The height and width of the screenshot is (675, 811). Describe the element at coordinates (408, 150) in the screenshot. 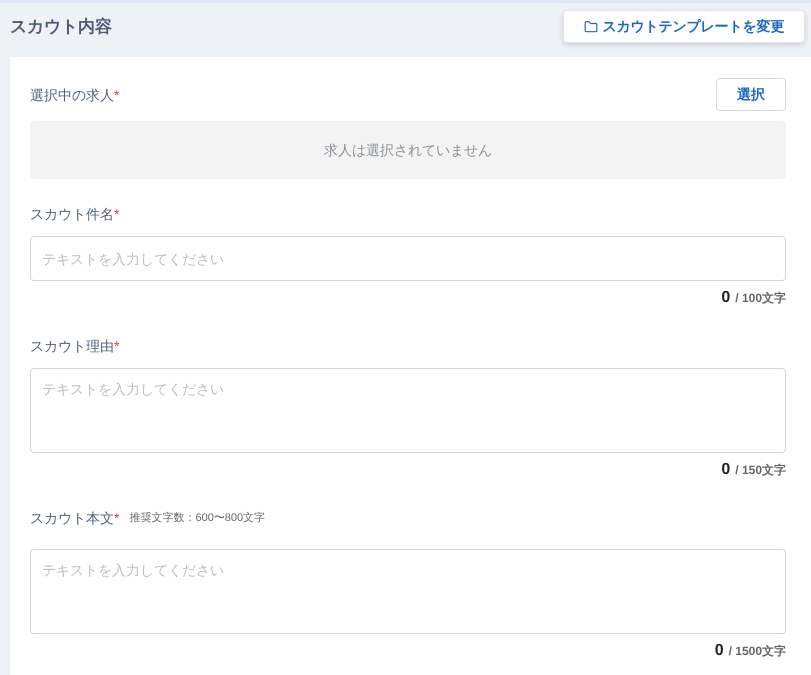

I see `empty-job-message: 求人は選択されていません` at that location.